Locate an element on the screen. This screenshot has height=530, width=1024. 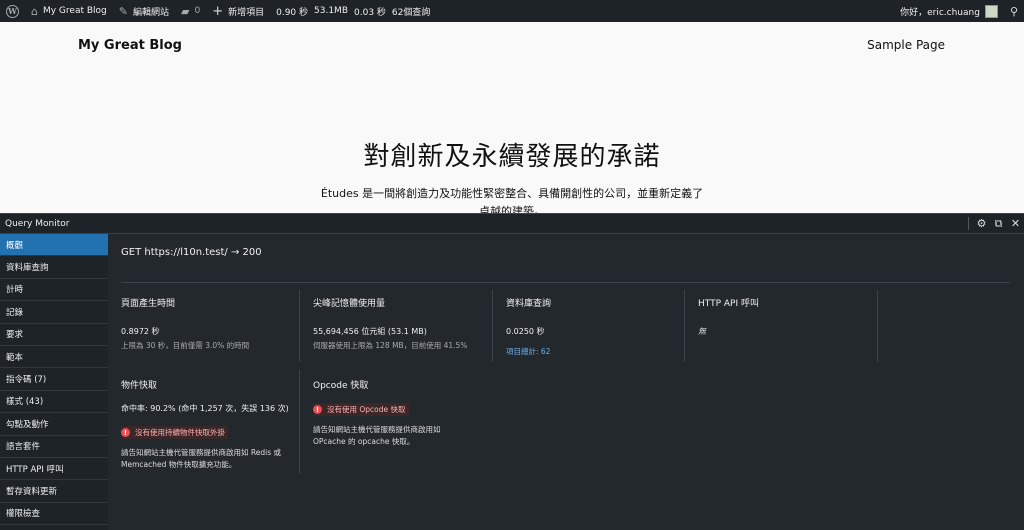
opcode-desc: 請告知網站主機代管服務提供商啟用如 OPcache 的 opcache 快取。 is located at coordinates (377, 435).